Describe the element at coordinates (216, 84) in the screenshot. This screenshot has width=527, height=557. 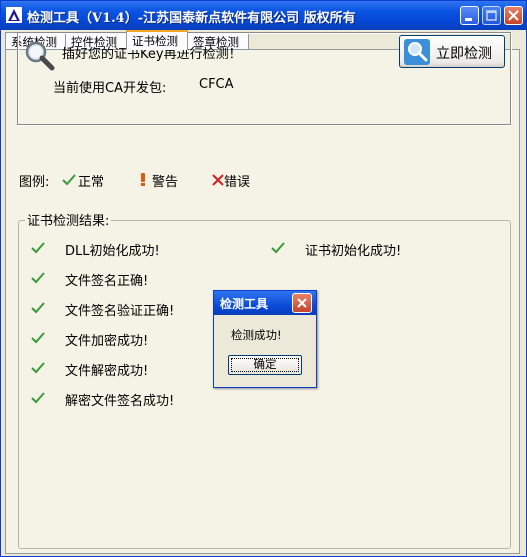
I see `ca-package-value: CFCA` at that location.